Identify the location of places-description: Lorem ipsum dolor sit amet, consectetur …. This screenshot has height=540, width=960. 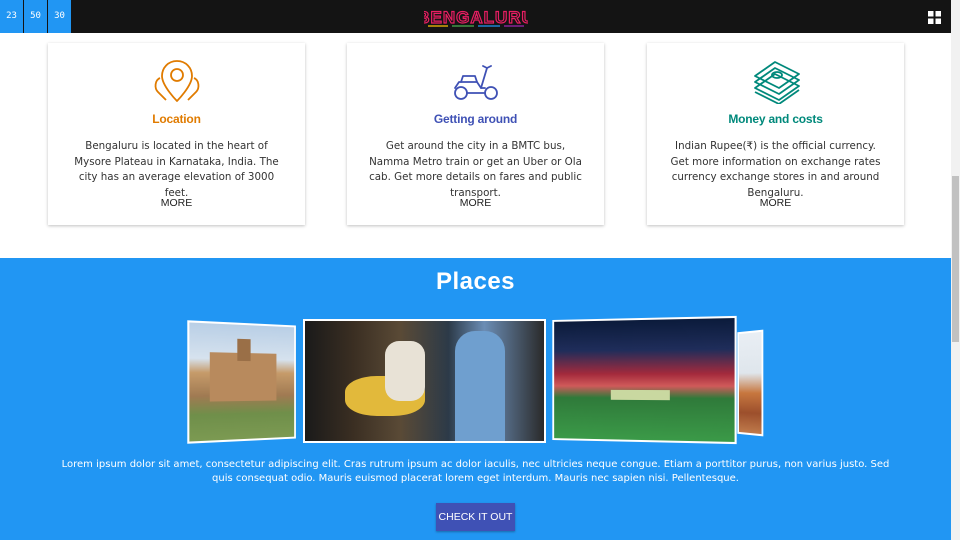
(475, 471).